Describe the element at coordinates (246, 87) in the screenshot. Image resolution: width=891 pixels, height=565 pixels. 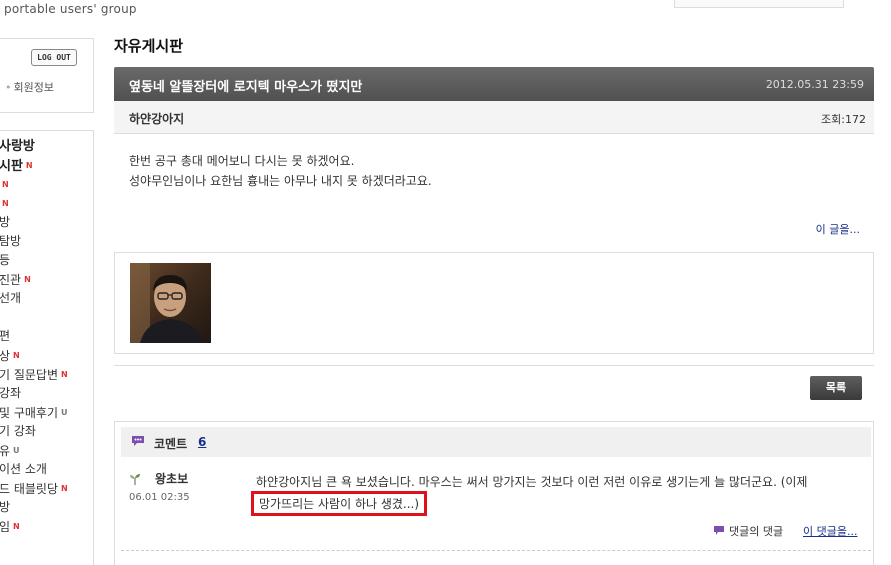
I see `post-subject: 옆동네 알뜰장터에 로지텍 마우스가 떴지만` at that location.